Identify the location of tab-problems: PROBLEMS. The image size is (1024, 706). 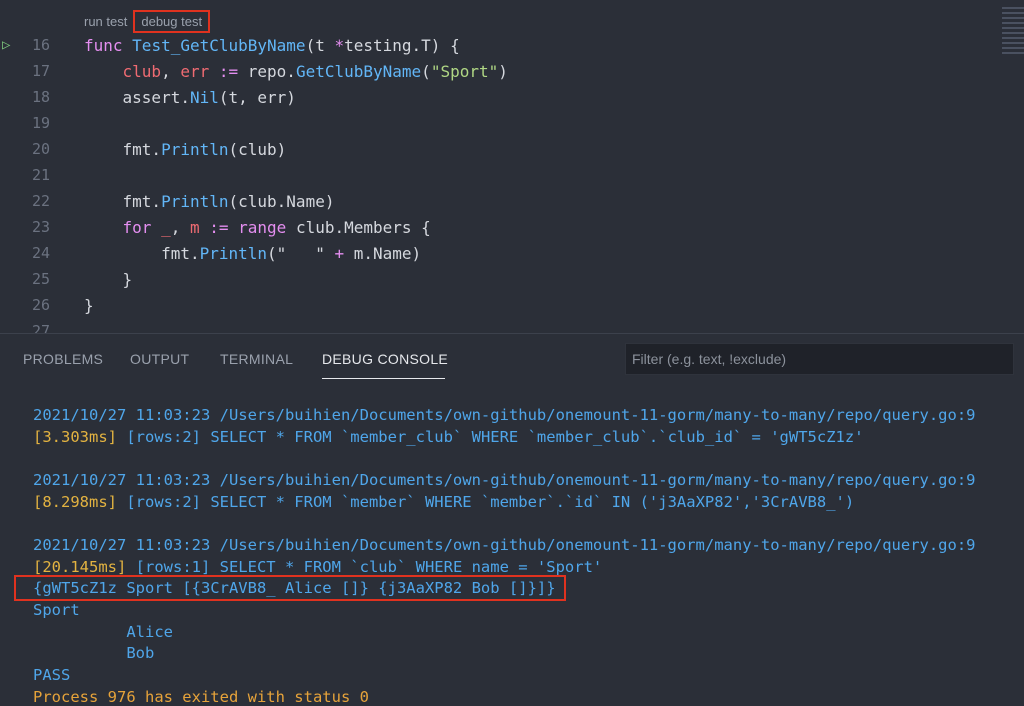
(63, 359).